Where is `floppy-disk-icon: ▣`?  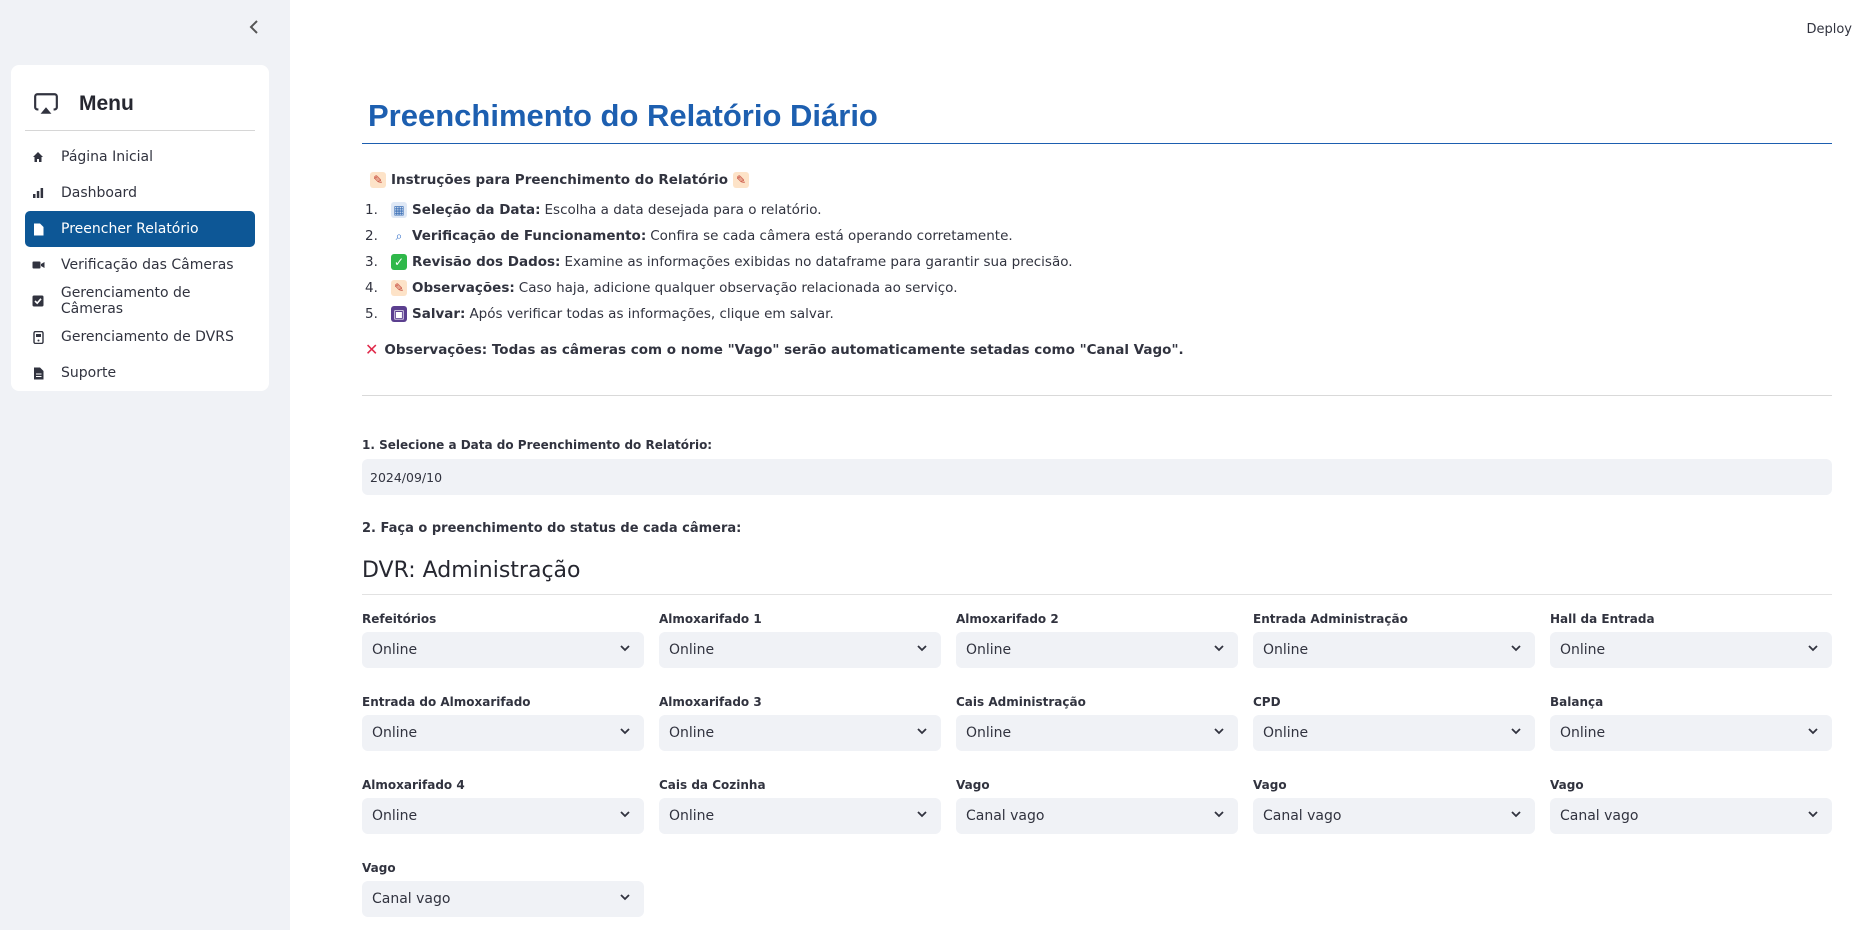
floppy-disk-icon: ▣ is located at coordinates (399, 314).